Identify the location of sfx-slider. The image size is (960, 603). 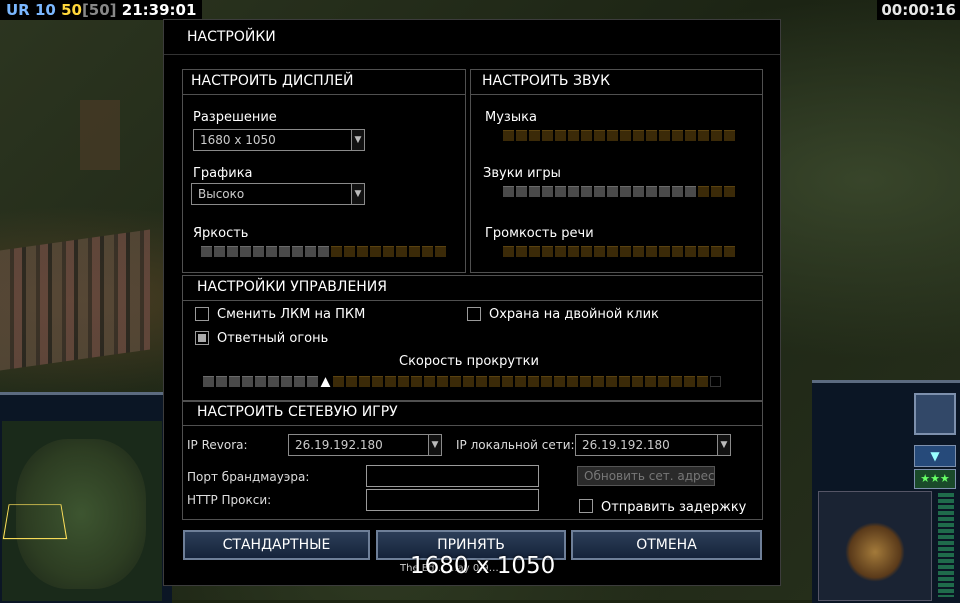
(619, 191).